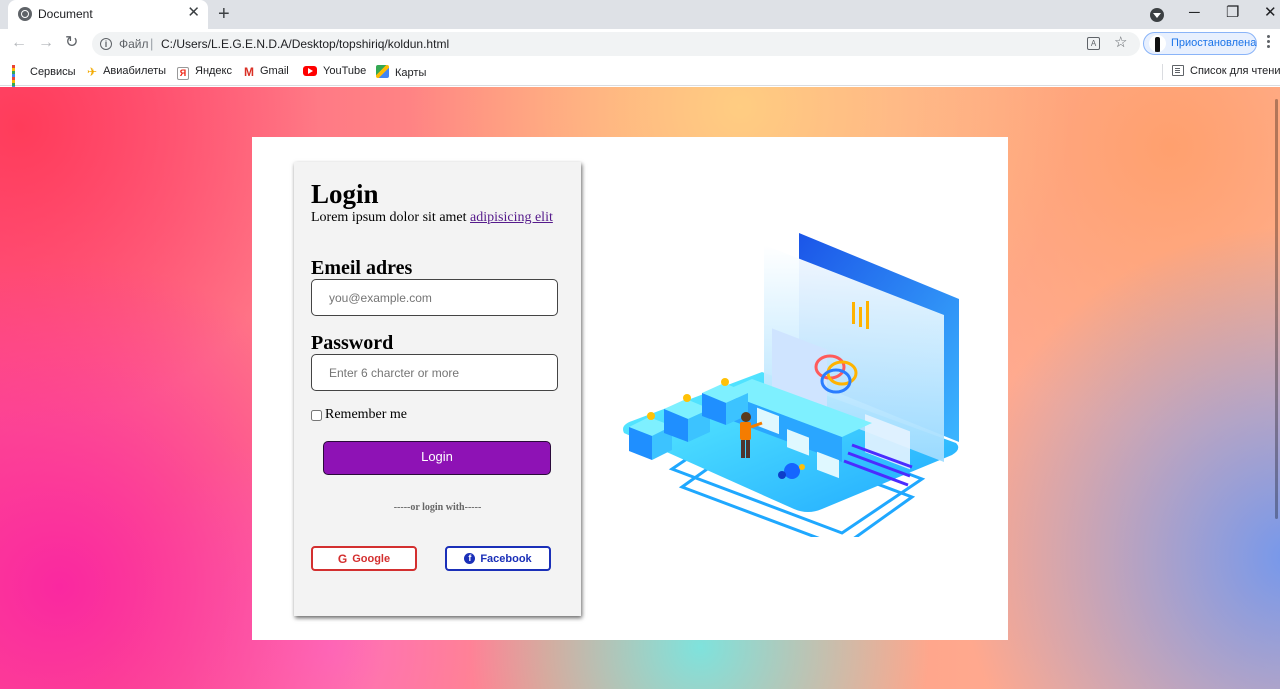 The image size is (1280, 689). What do you see at coordinates (1162, 72) in the screenshot?
I see `bookmarks-divider` at bounding box center [1162, 72].